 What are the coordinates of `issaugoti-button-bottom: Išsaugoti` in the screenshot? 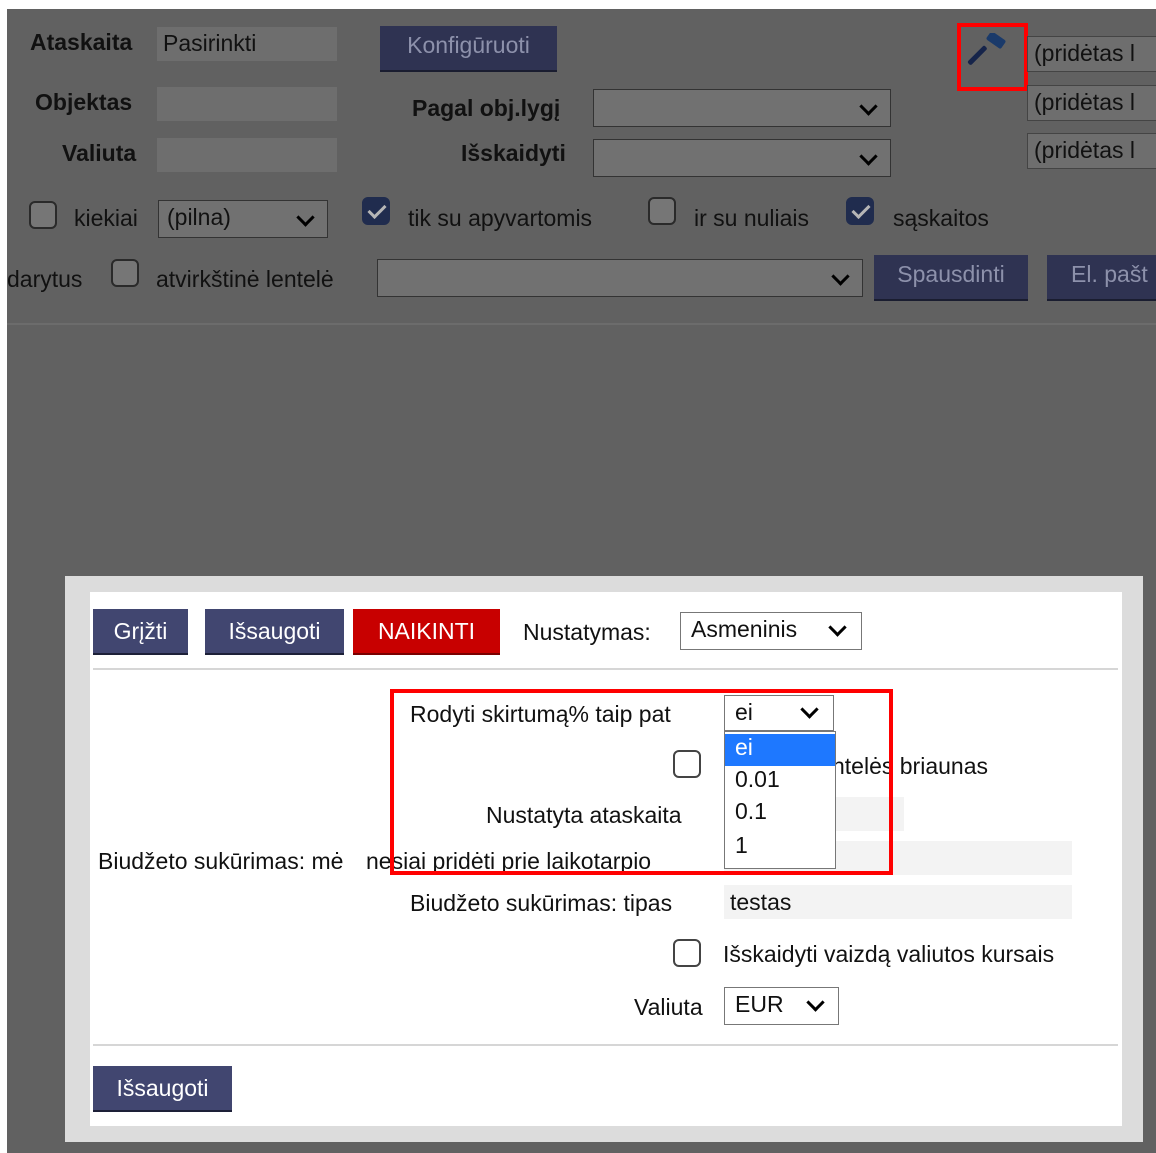 It's located at (162, 1089).